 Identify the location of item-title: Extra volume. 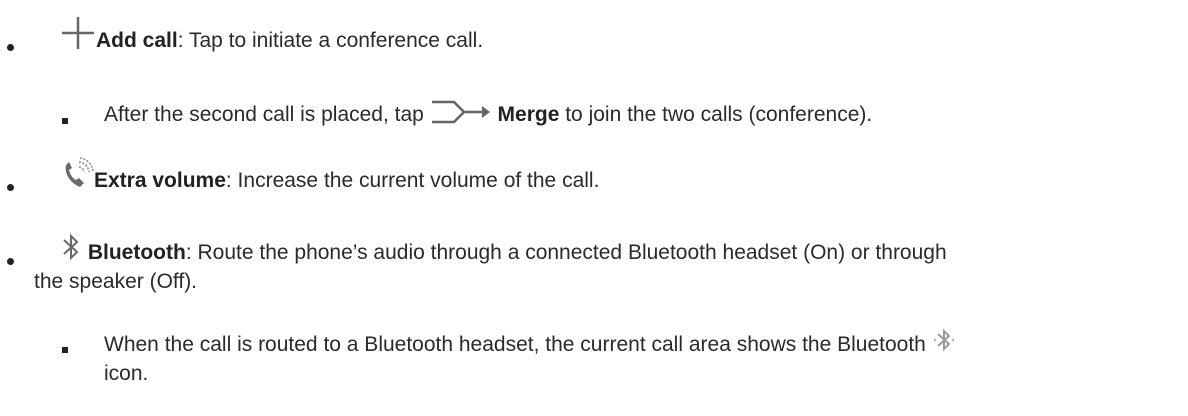
(160, 180).